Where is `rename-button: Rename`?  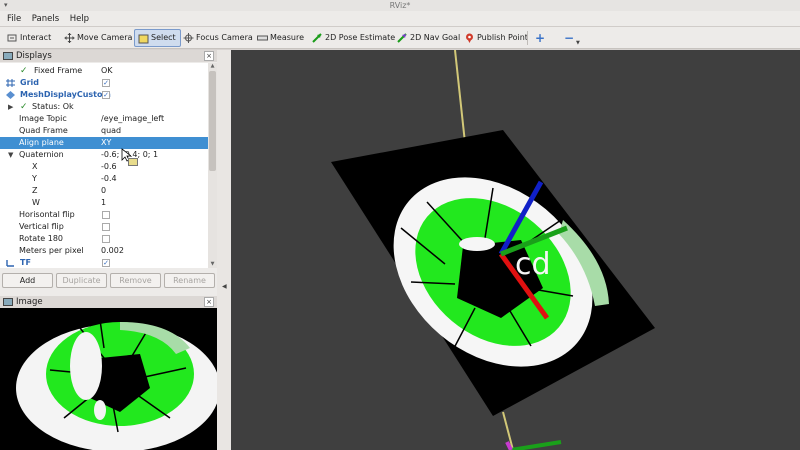 rename-button: Rename is located at coordinates (189, 280).